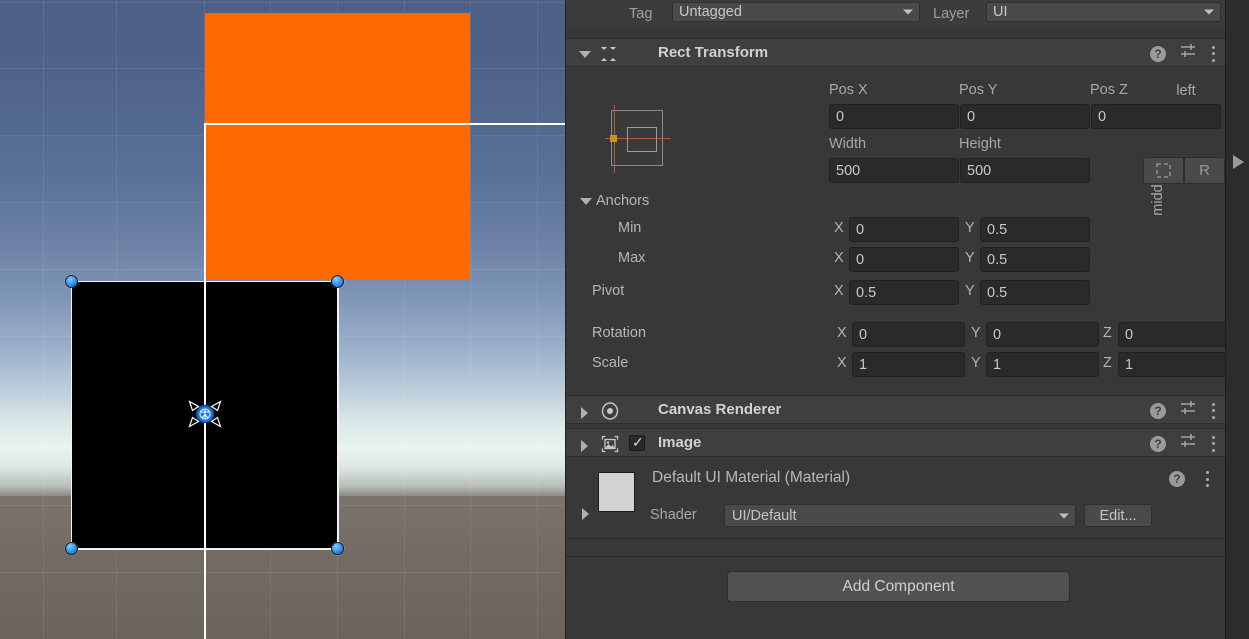  What do you see at coordinates (898, 586) in the screenshot?
I see `add-component-button: Add Component` at bounding box center [898, 586].